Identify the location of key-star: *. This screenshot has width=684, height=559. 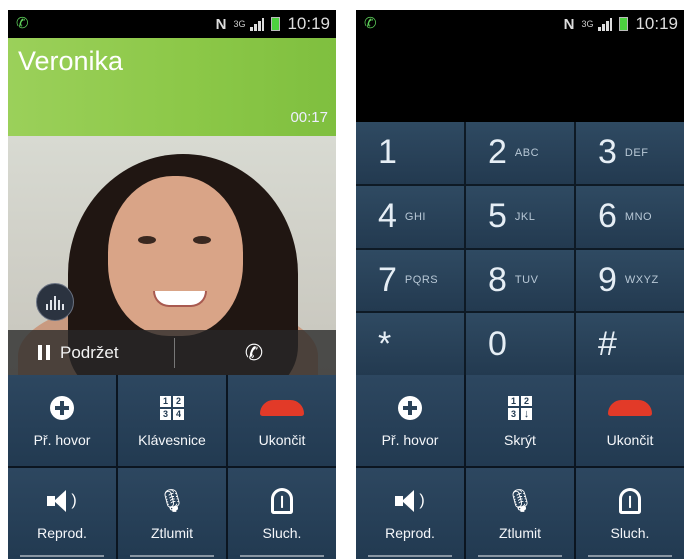
(410, 344).